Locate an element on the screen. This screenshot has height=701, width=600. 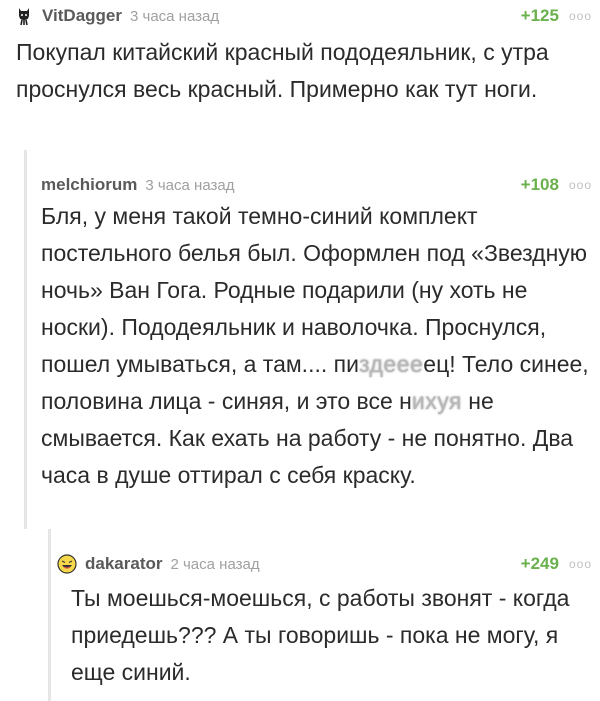
comment-rating: +249 is located at coordinates (539, 563).